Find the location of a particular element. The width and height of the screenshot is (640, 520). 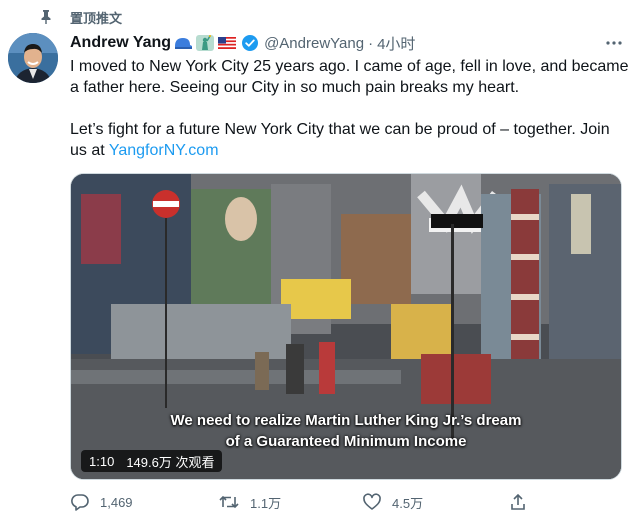

pinned-indicator: 置顶推文 is located at coordinates (80, 17).